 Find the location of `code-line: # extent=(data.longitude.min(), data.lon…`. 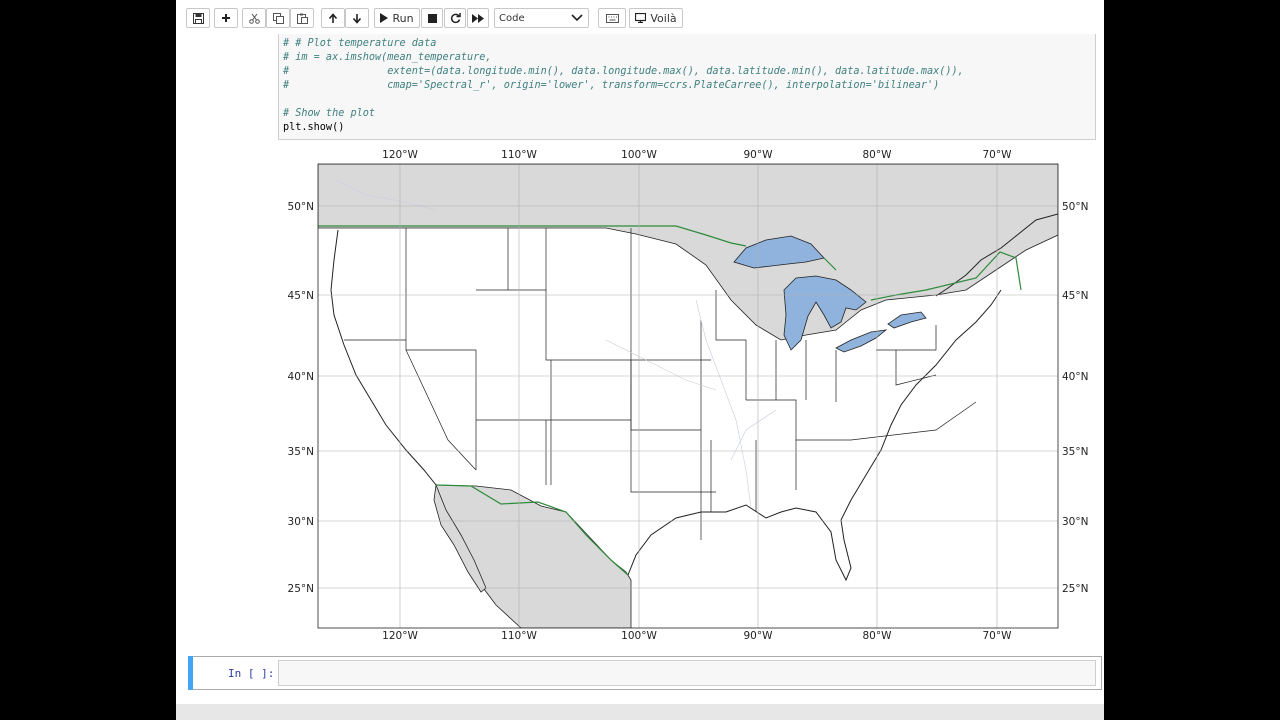

code-line: # extent=(data.longitude.min(), data.lon… is located at coordinates (623, 71).